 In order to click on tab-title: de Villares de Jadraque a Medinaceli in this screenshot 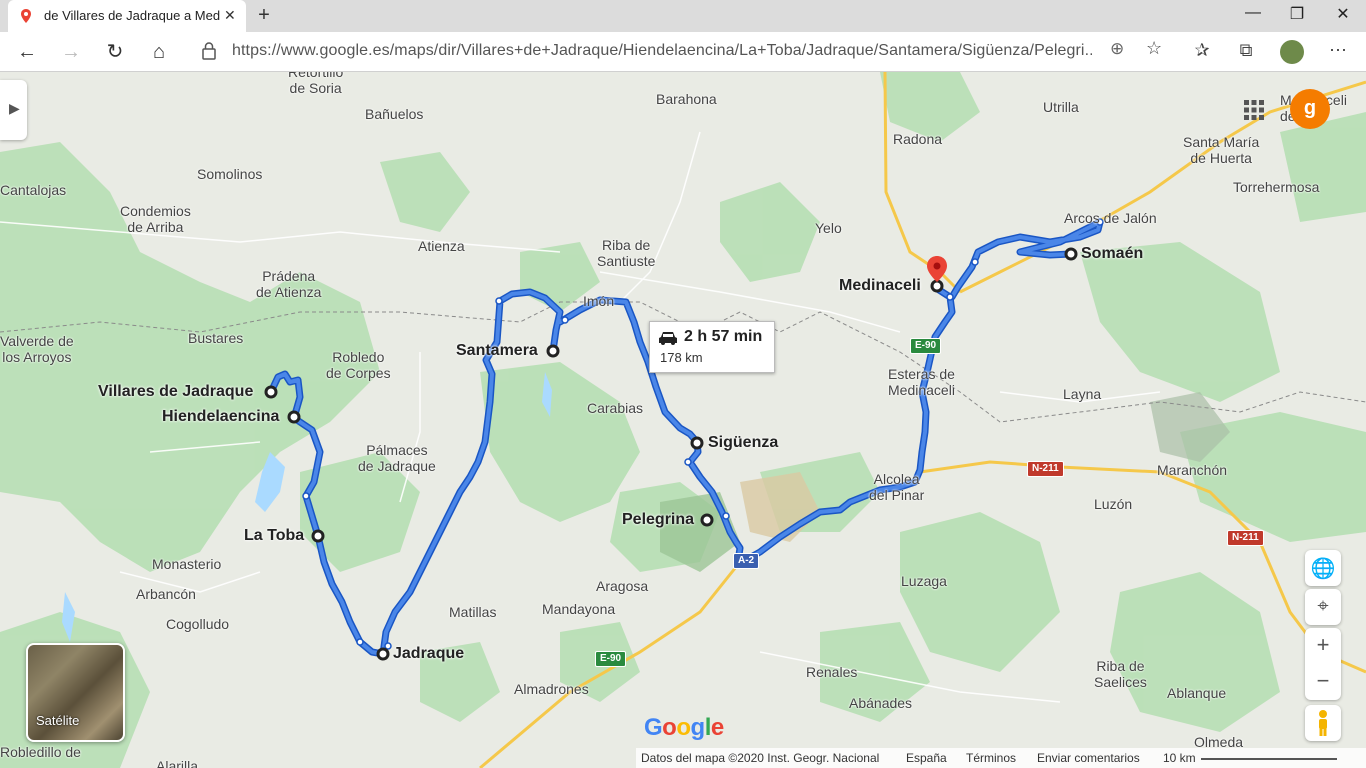, I will do `click(132, 15)`.